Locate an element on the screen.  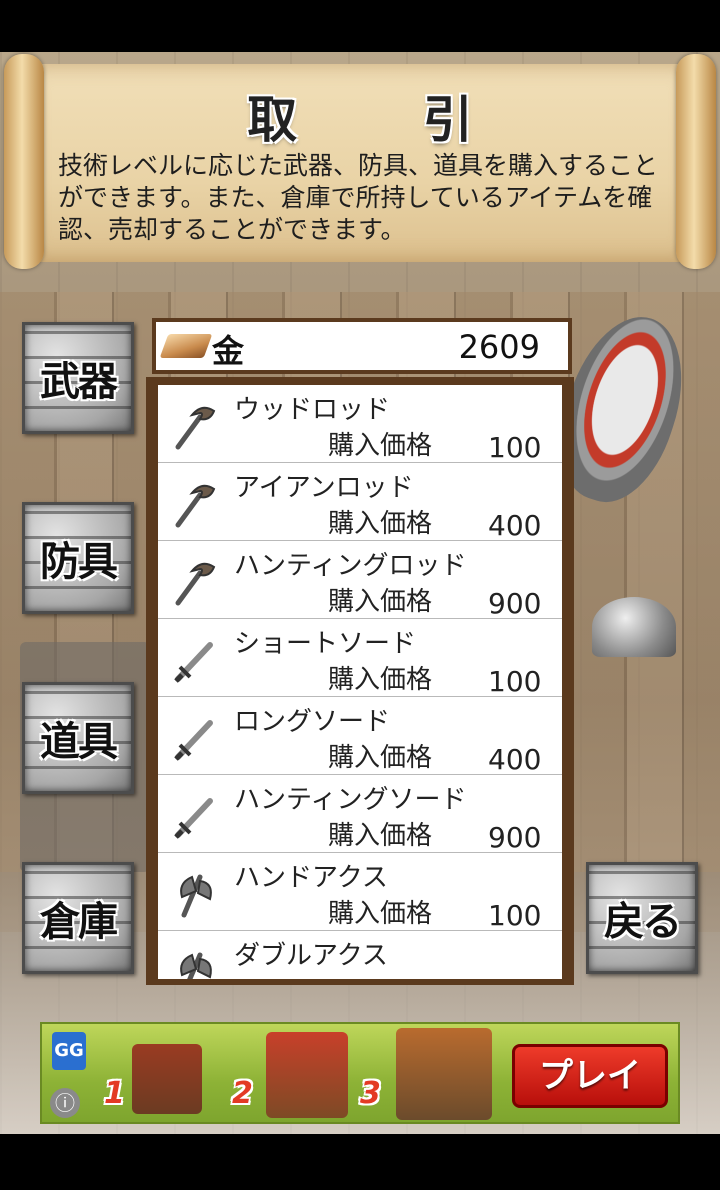
helmet-decoration is located at coordinates (634, 627).